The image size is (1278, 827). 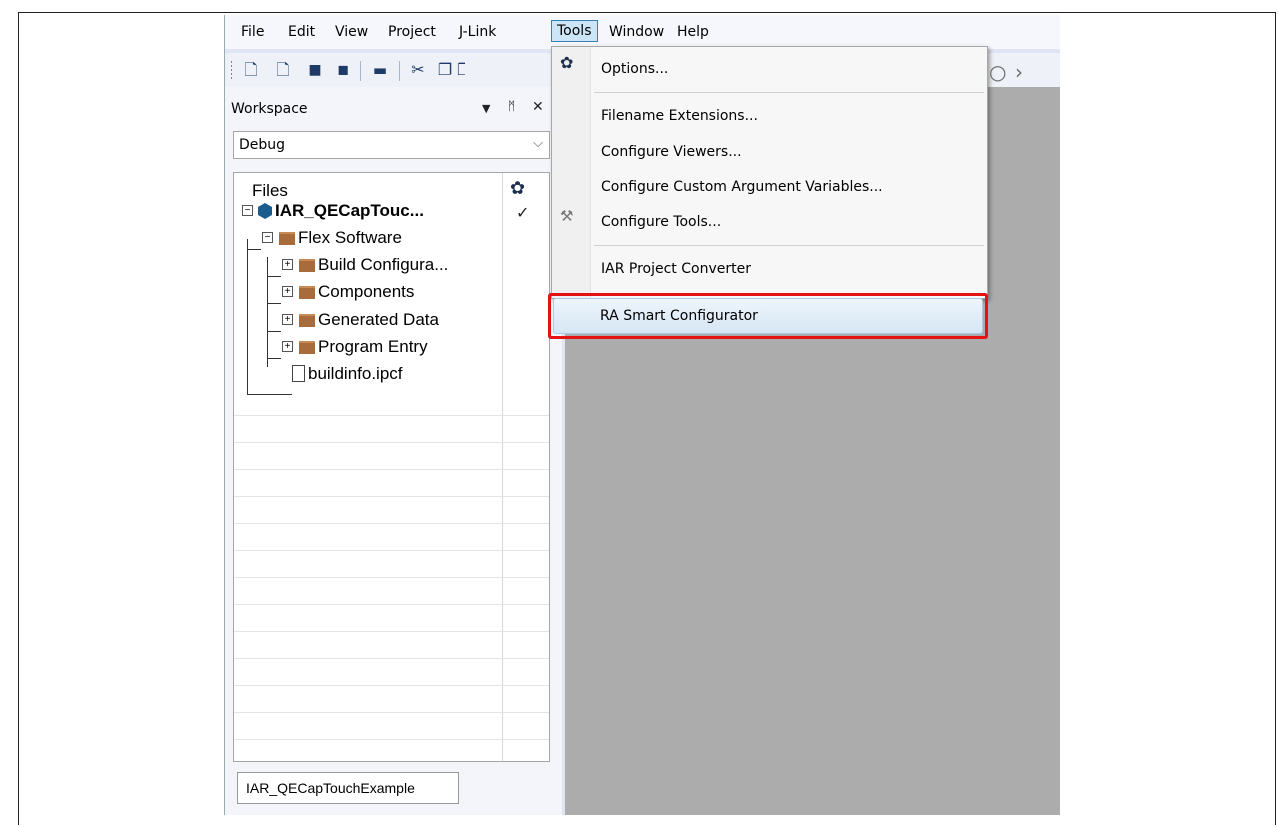 What do you see at coordinates (486, 108) in the screenshot?
I see `dropdown-arrow-icon: ▼` at bounding box center [486, 108].